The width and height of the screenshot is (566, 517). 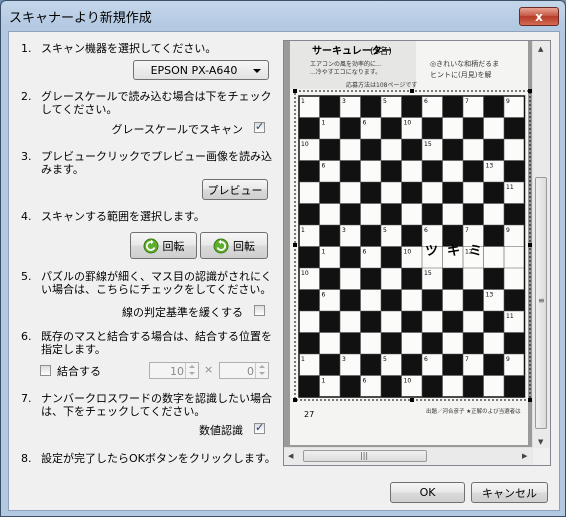 What do you see at coordinates (26, 458) in the screenshot?
I see `step-number: 8.` at bounding box center [26, 458].